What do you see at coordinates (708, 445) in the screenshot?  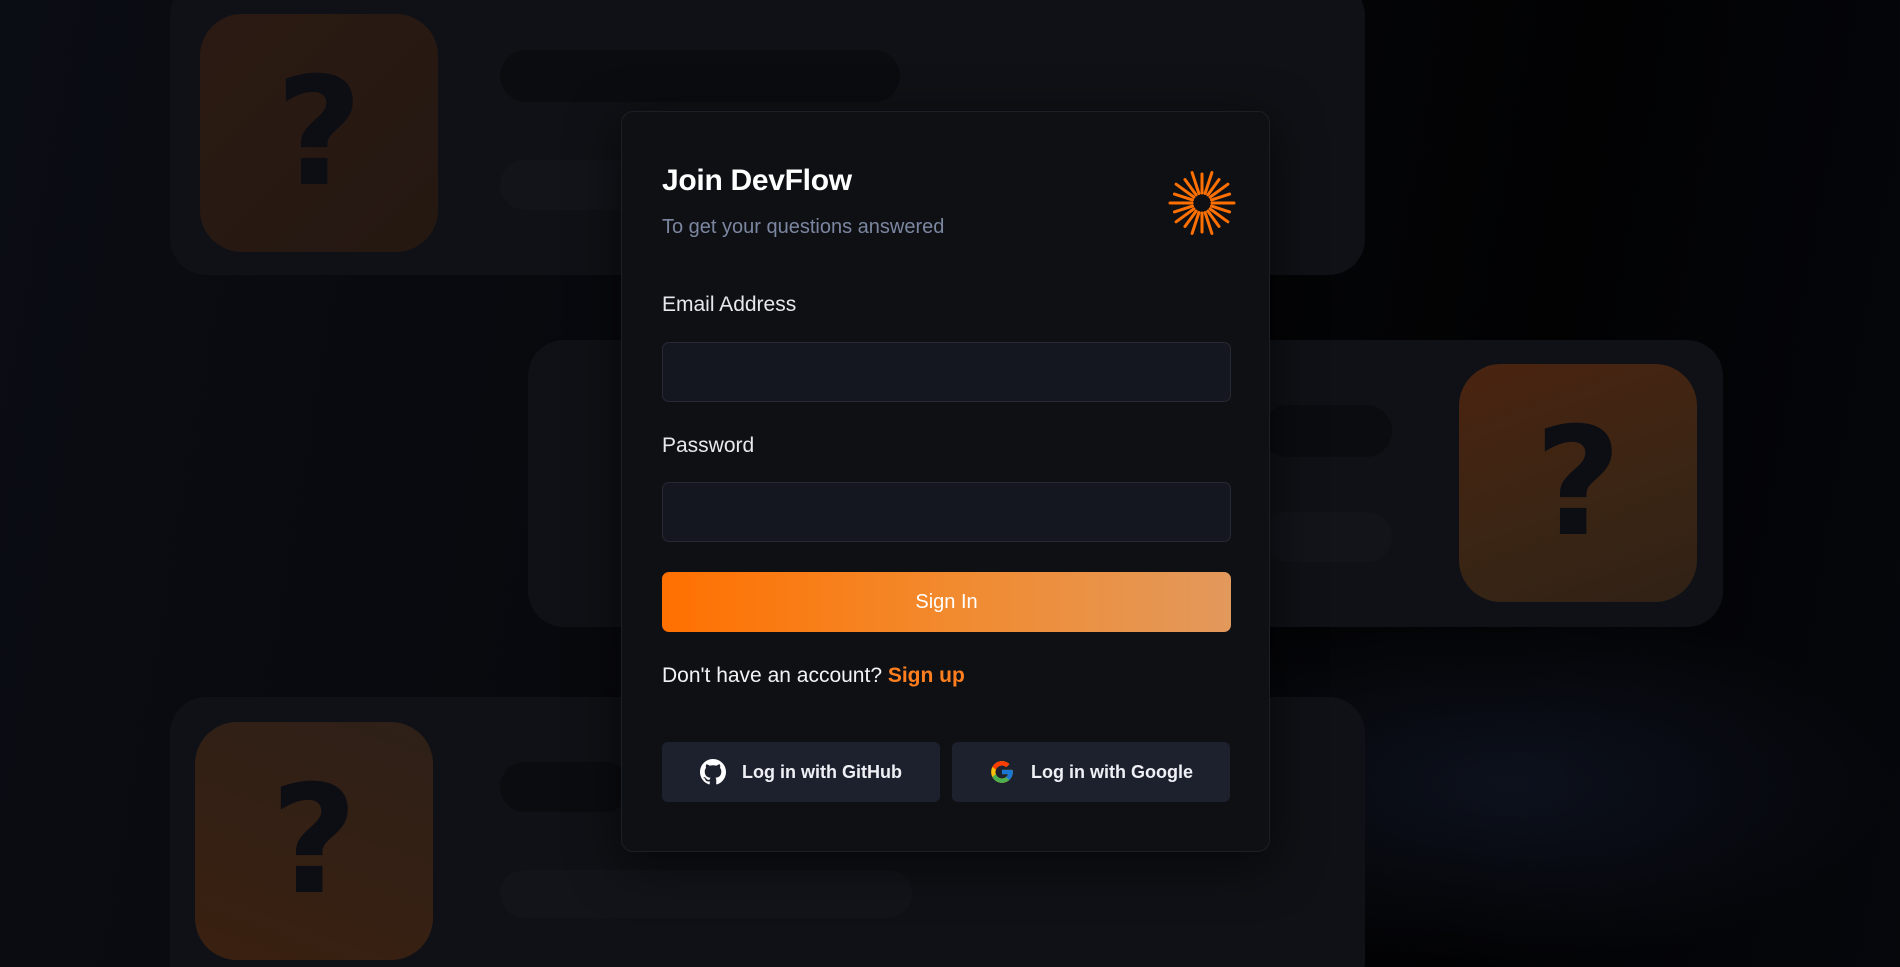 I see `password-label: Password` at bounding box center [708, 445].